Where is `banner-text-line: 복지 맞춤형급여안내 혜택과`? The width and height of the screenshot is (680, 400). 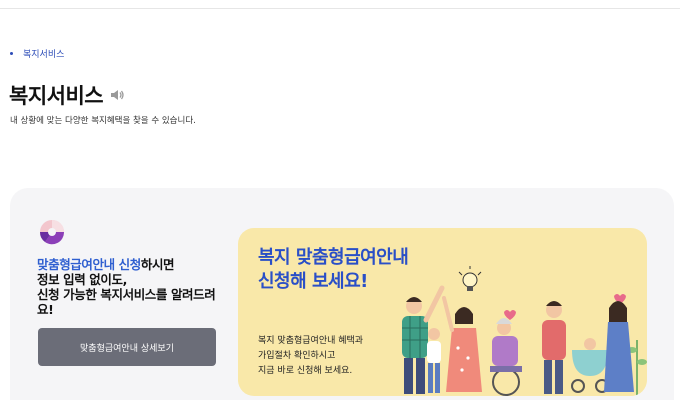
banner-text-line: 복지 맞춤형급여안내 혜택과 is located at coordinates (311, 341).